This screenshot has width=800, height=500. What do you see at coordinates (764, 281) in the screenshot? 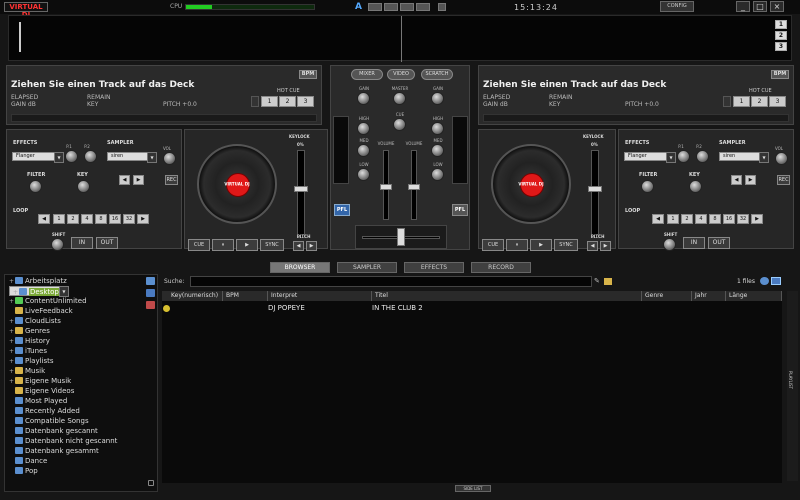
I see `view-toggle-icon` at bounding box center [764, 281].